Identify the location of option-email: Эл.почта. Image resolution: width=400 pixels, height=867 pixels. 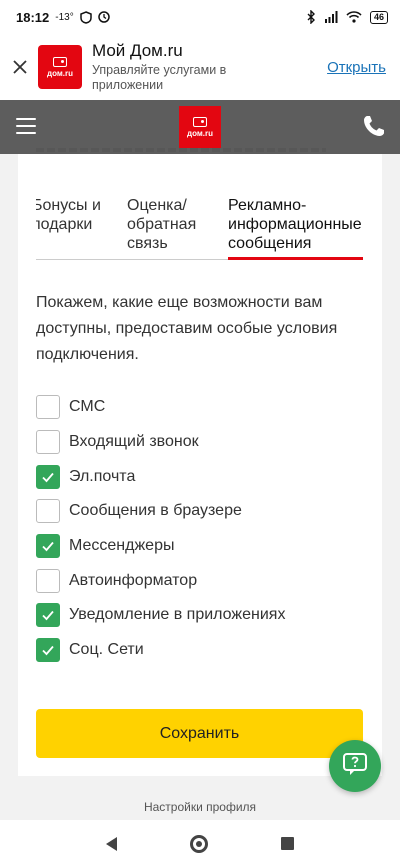
(201, 476).